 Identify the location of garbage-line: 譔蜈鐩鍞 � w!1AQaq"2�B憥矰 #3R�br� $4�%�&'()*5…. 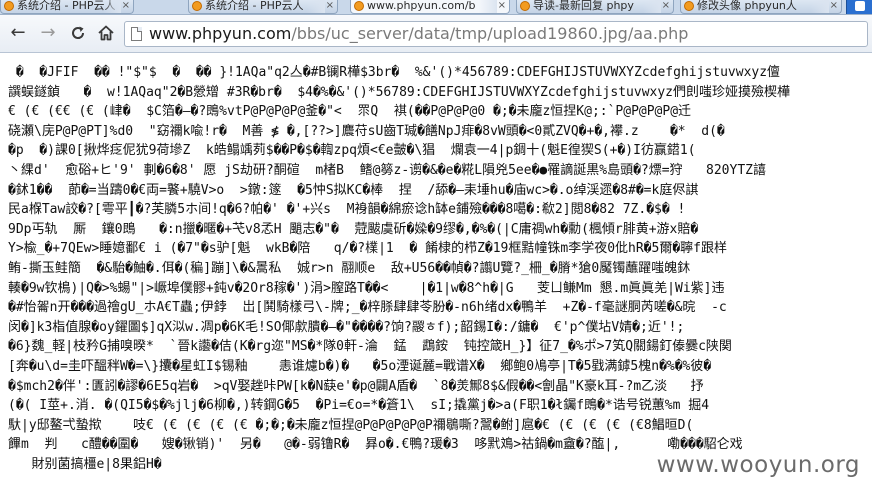
(399, 92).